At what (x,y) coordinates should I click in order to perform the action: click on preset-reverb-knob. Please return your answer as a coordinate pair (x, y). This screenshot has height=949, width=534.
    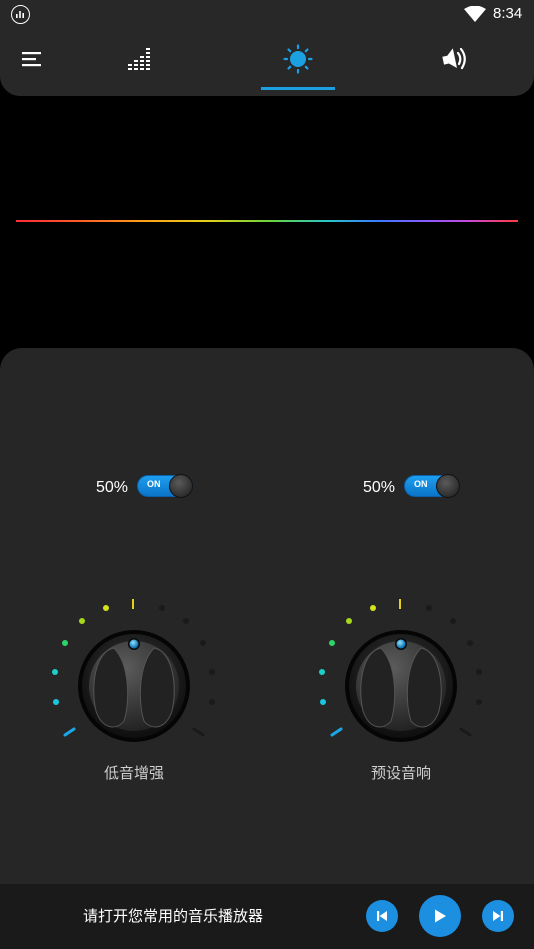
    Looking at the image, I should click on (401, 683).